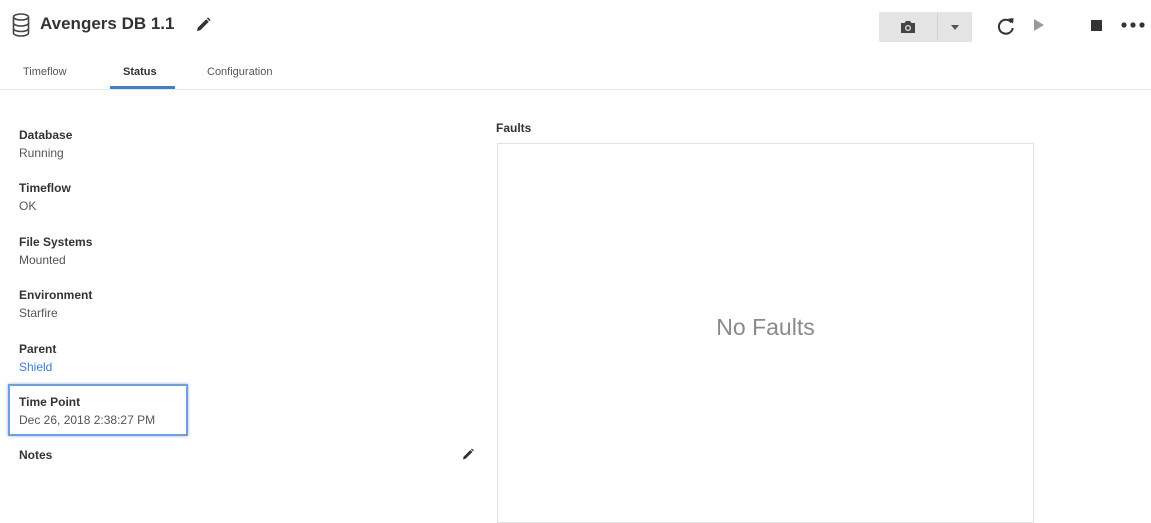 The width and height of the screenshot is (1151, 523). Describe the element at coordinates (1096, 25) in the screenshot. I see `stop-icon` at that location.